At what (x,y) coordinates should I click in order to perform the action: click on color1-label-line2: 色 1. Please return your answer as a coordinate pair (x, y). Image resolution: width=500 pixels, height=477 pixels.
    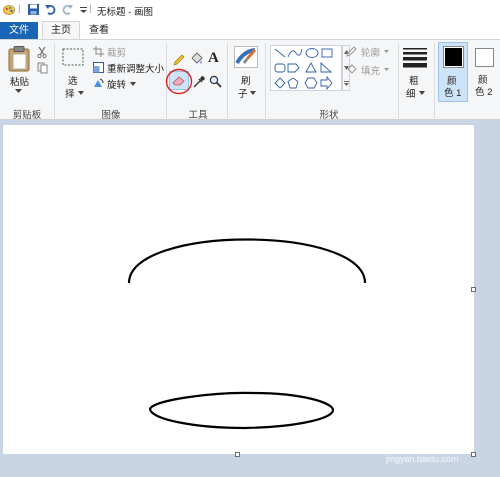
    Looking at the image, I should click on (453, 93).